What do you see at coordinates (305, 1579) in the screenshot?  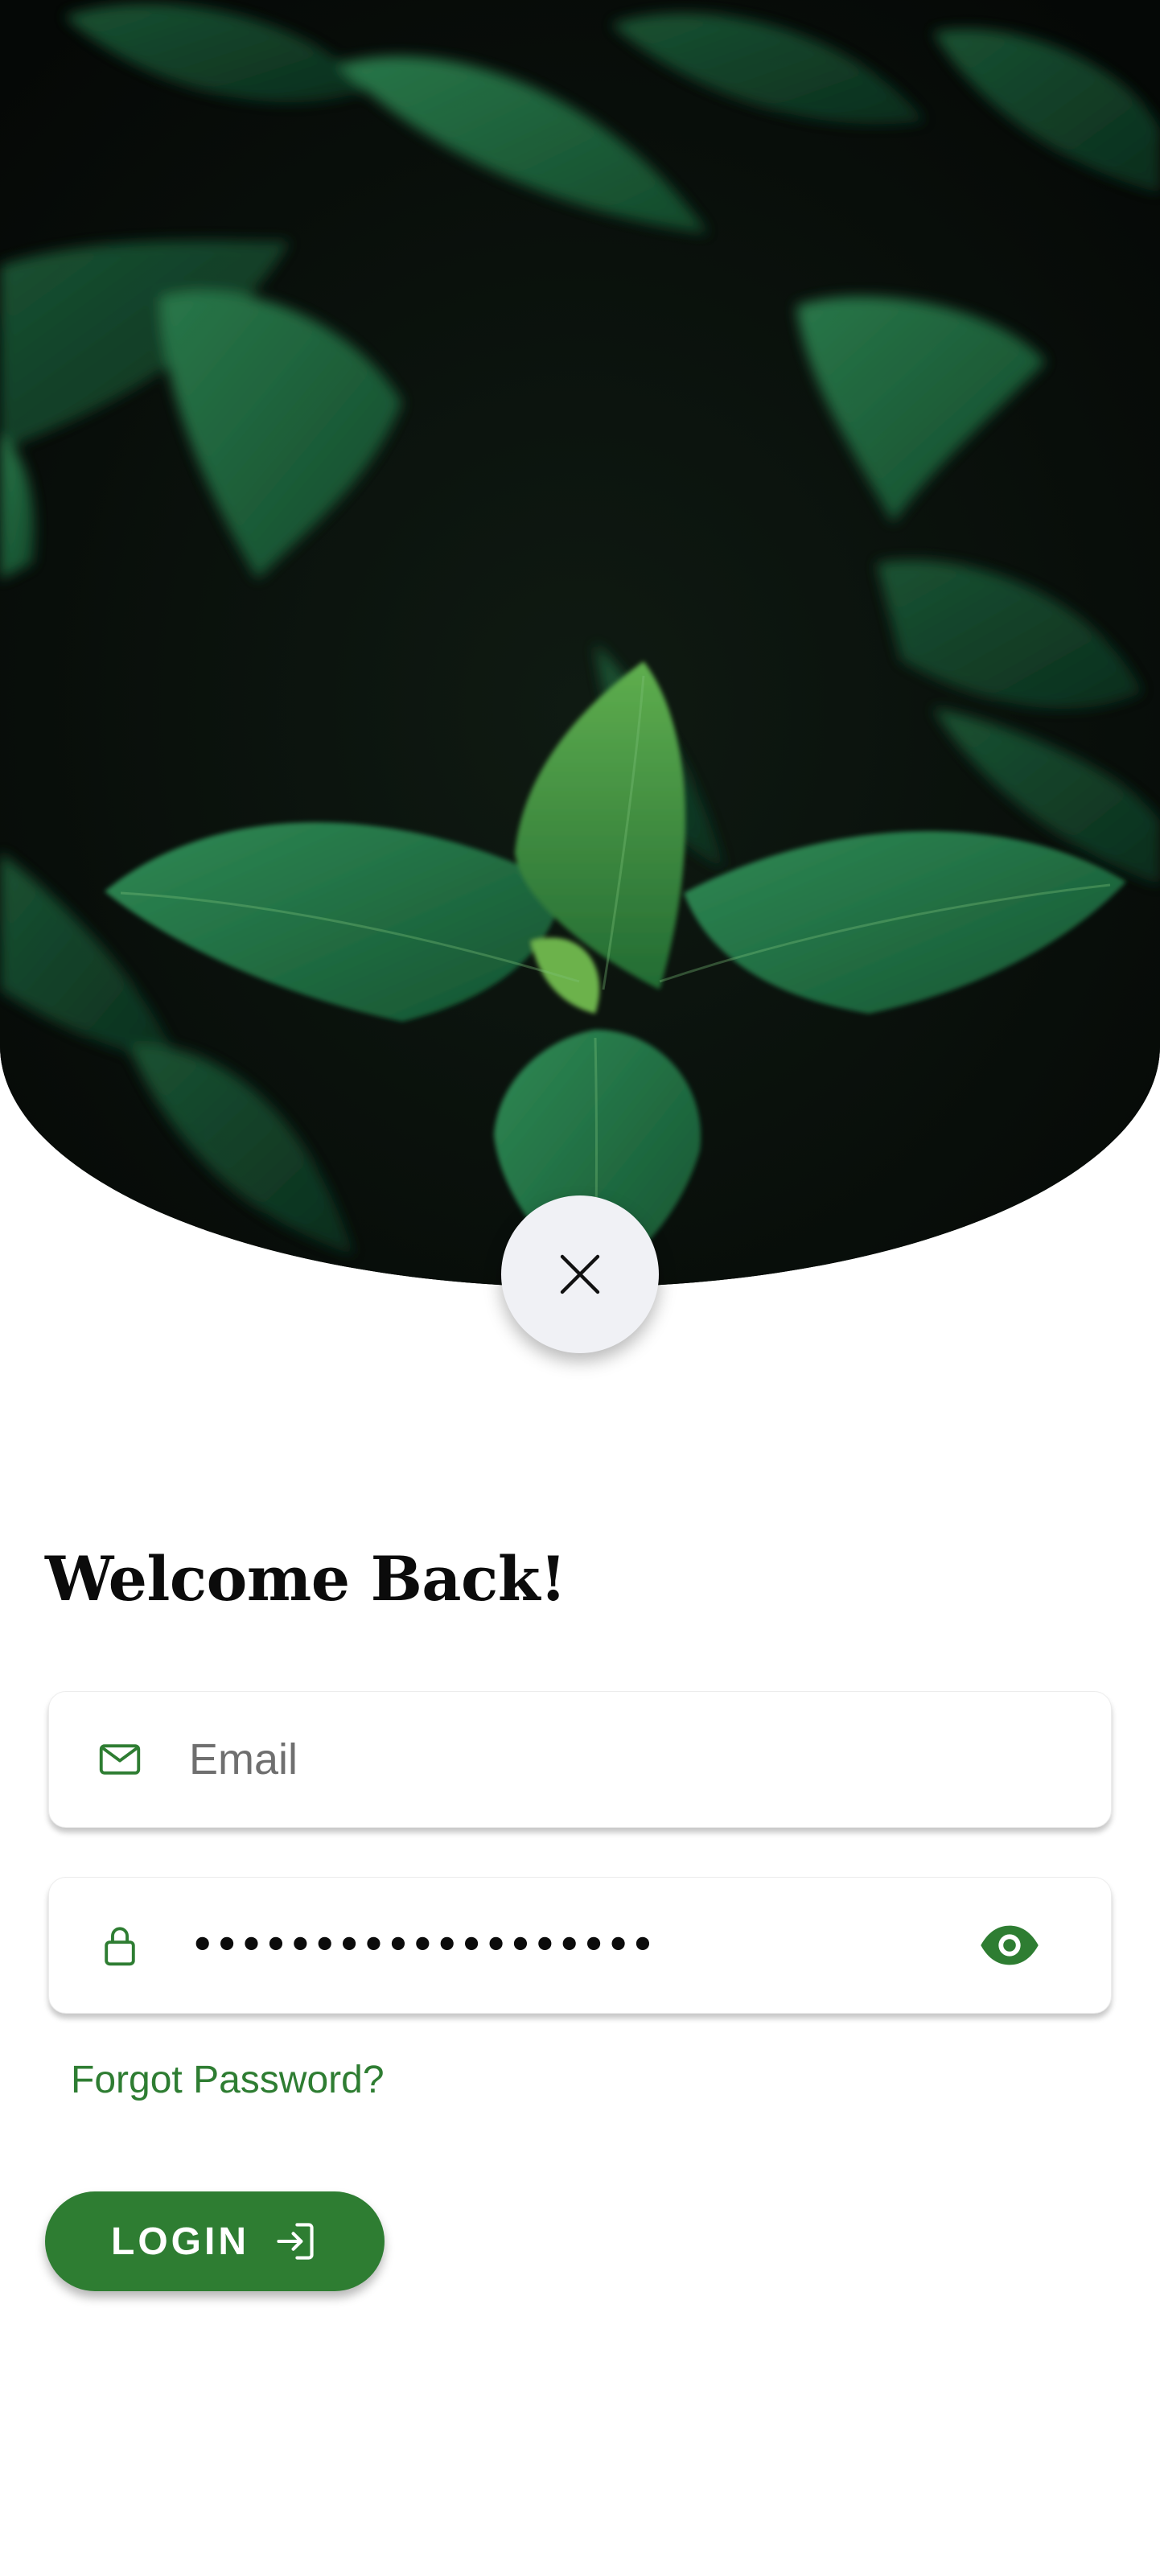 I see `welcome-title: Welcome Back!` at bounding box center [305, 1579].